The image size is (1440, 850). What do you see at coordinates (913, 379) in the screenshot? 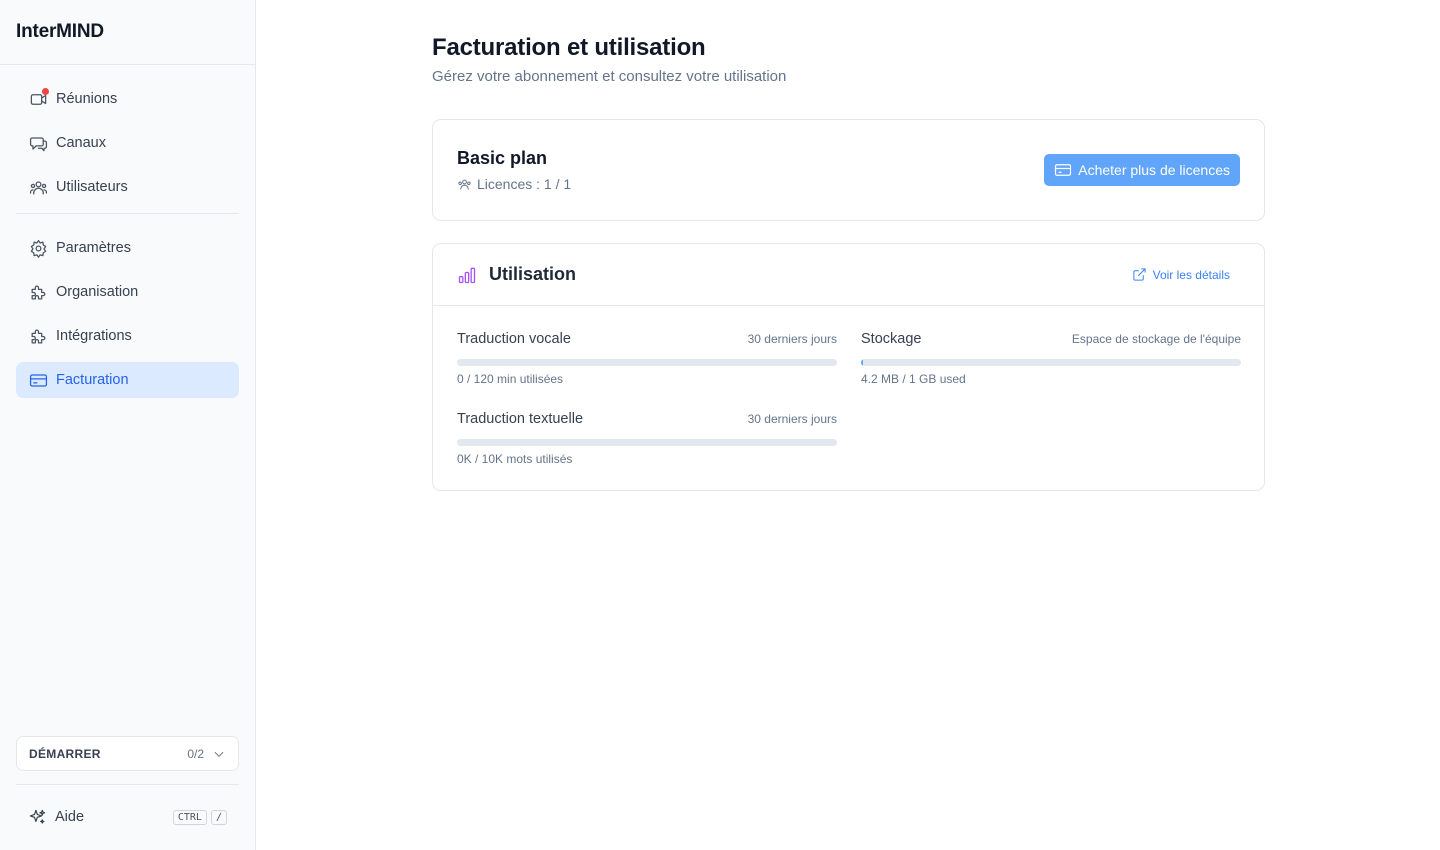
I see `metric-usage: 4.2 MB / 1 GB used` at bounding box center [913, 379].